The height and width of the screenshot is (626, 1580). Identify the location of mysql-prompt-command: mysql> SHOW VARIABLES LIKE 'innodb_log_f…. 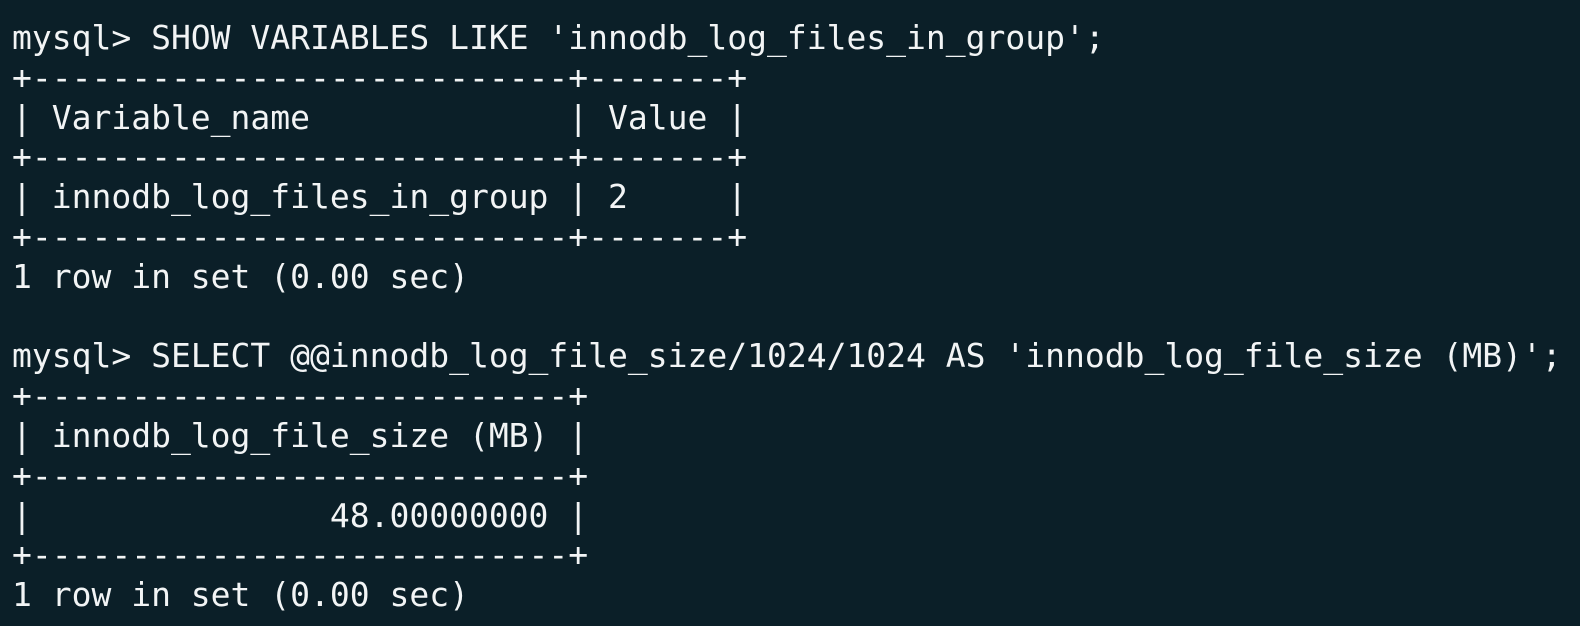
(558, 37).